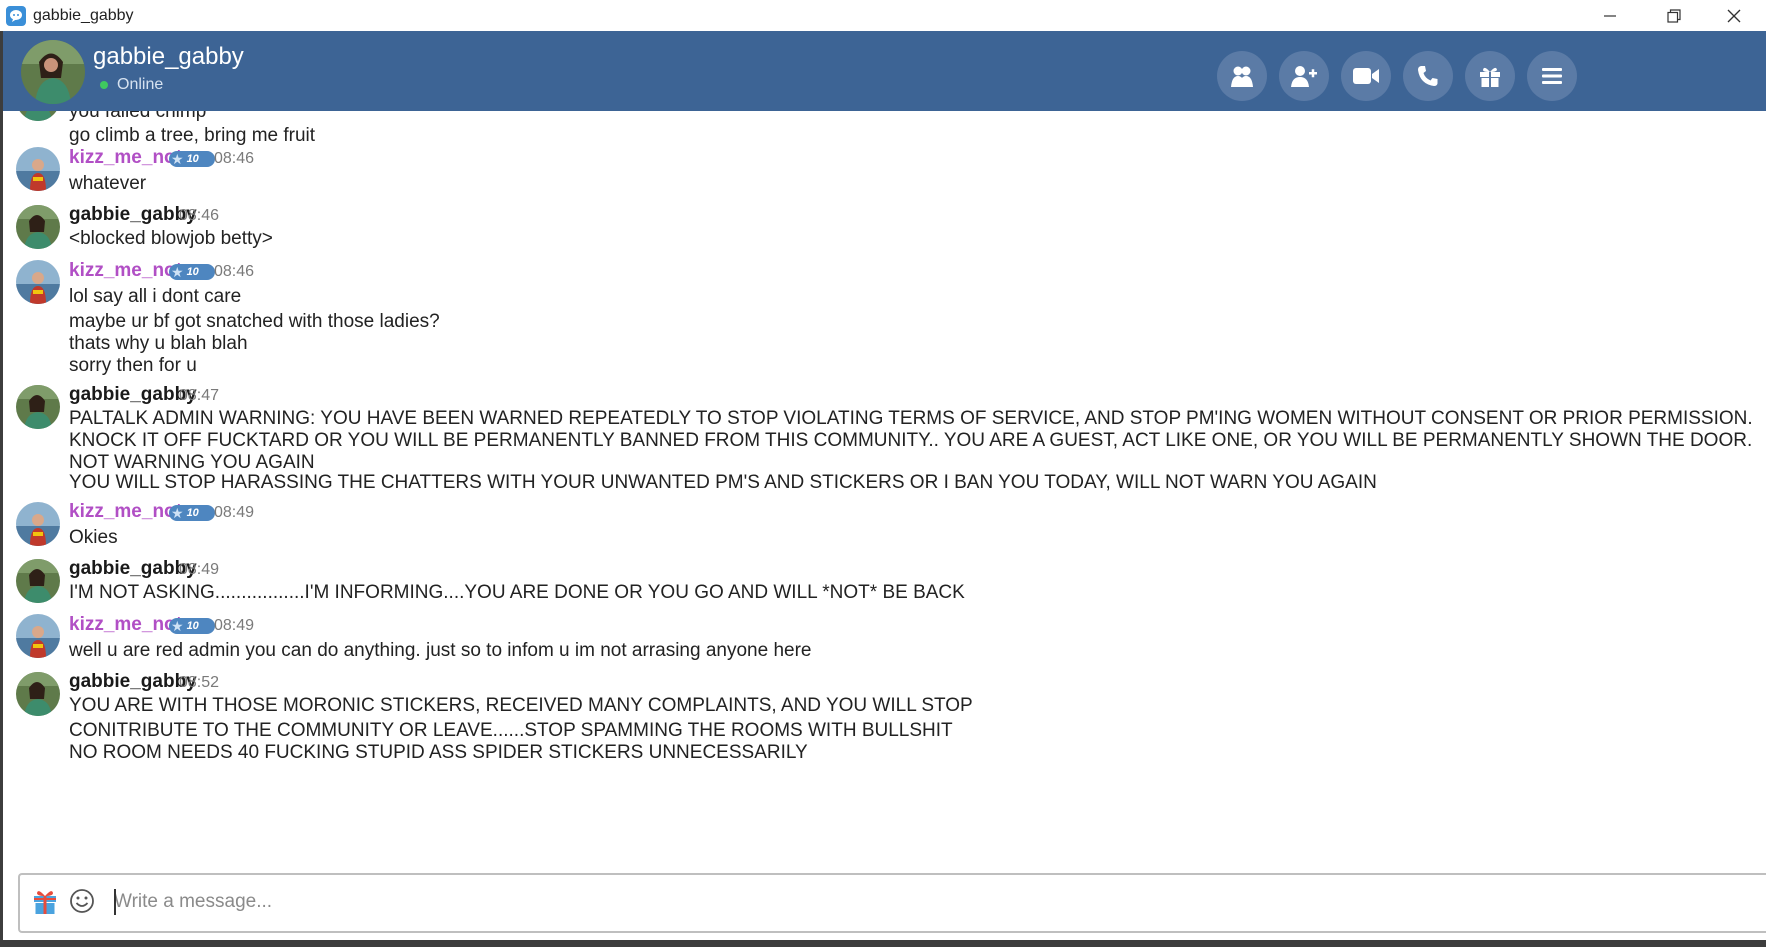  What do you see at coordinates (133, 365) in the screenshot?
I see `message-text: sorry then for u` at bounding box center [133, 365].